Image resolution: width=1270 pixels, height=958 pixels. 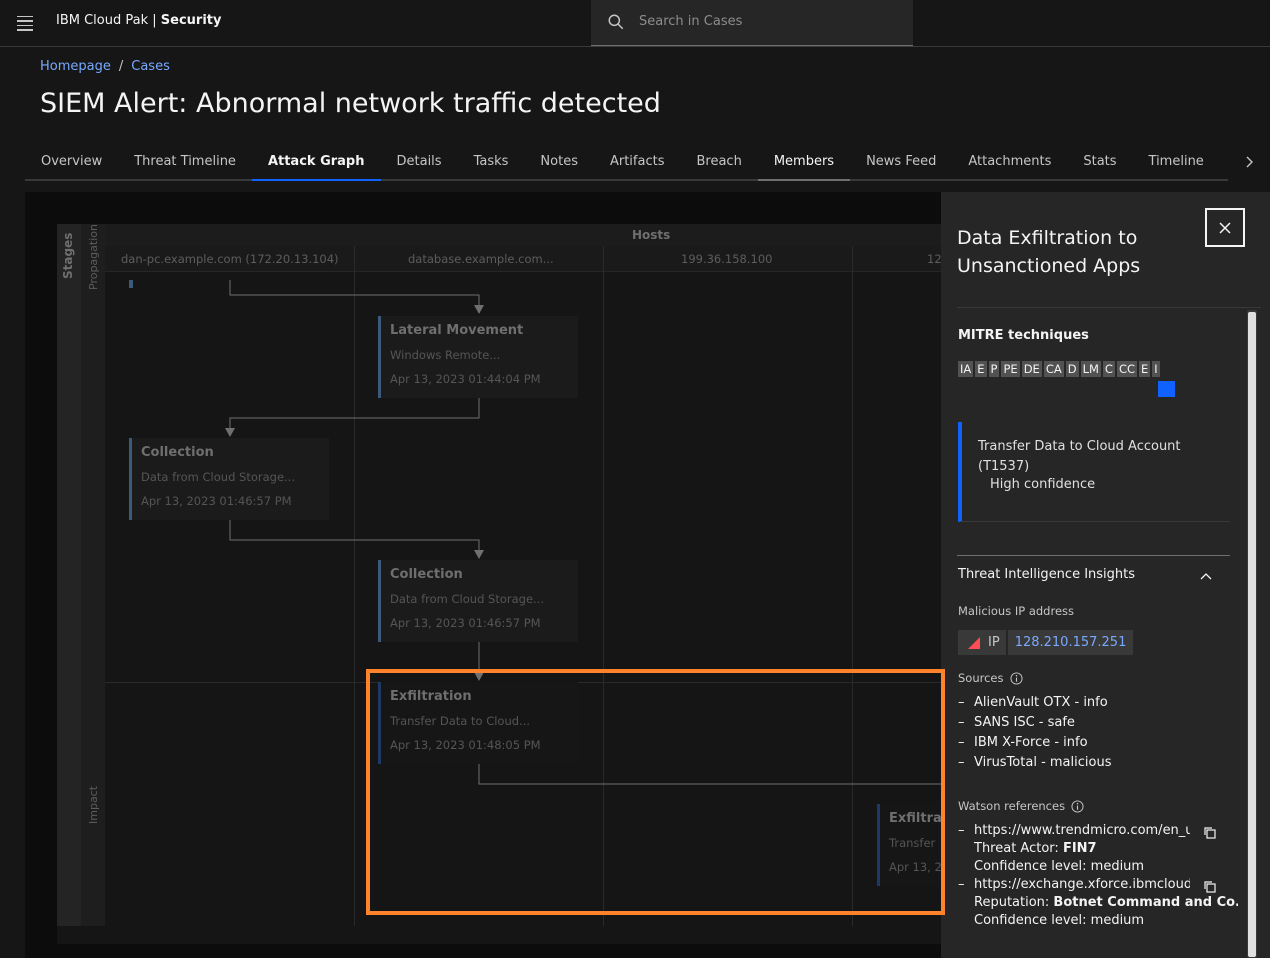 What do you see at coordinates (1090, 369) in the screenshot?
I see `mitre-chip: LM` at bounding box center [1090, 369].